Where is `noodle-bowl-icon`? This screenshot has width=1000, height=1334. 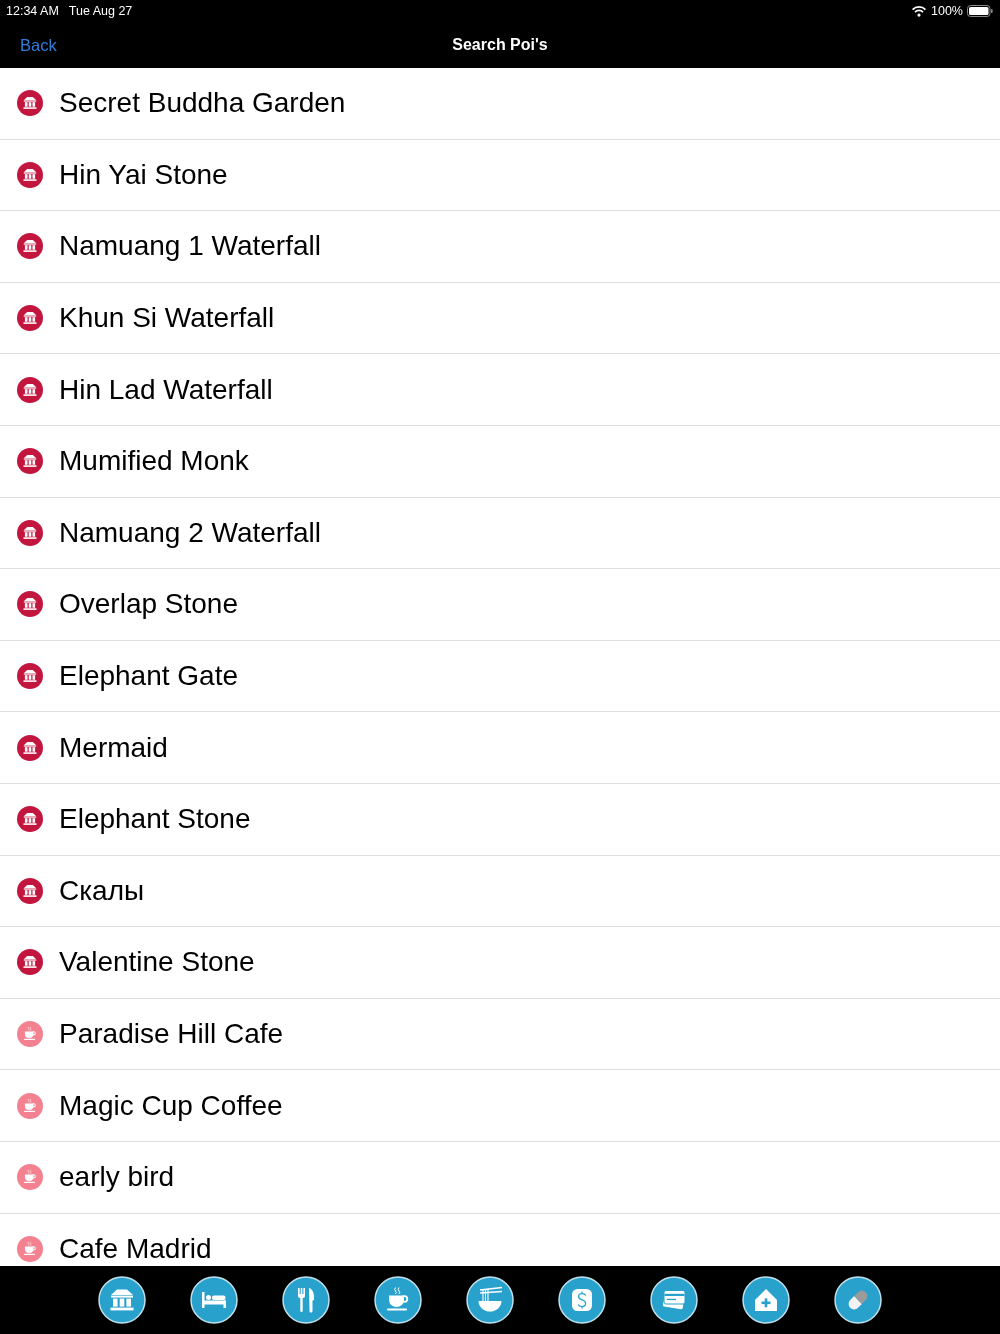 noodle-bowl-icon is located at coordinates (490, 1300).